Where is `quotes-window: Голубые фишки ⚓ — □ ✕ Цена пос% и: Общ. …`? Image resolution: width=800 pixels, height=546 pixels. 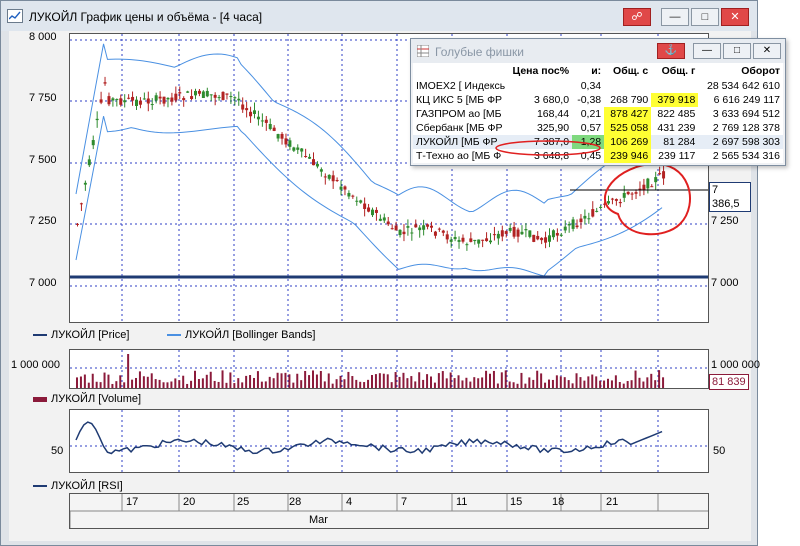 quotes-window: Голубые фишки ⚓ — □ ✕ Цена пос% и: Общ. … is located at coordinates (598, 102).